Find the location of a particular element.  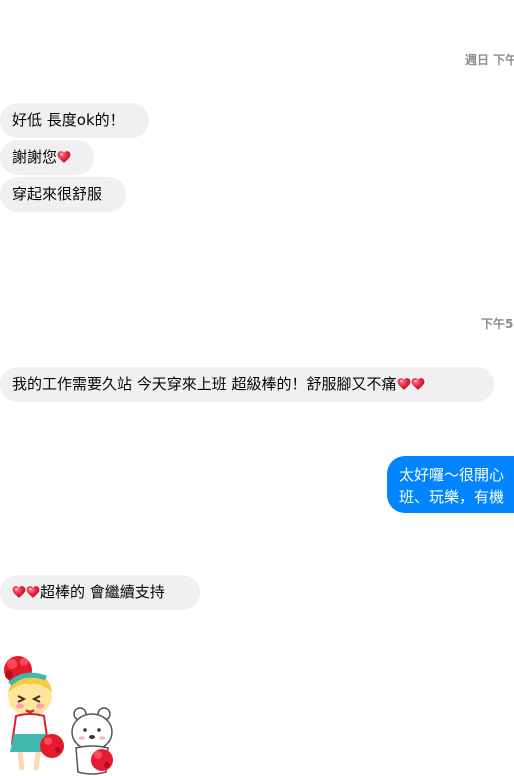

message-text: 好低 長度ok的！ is located at coordinates (68, 120).